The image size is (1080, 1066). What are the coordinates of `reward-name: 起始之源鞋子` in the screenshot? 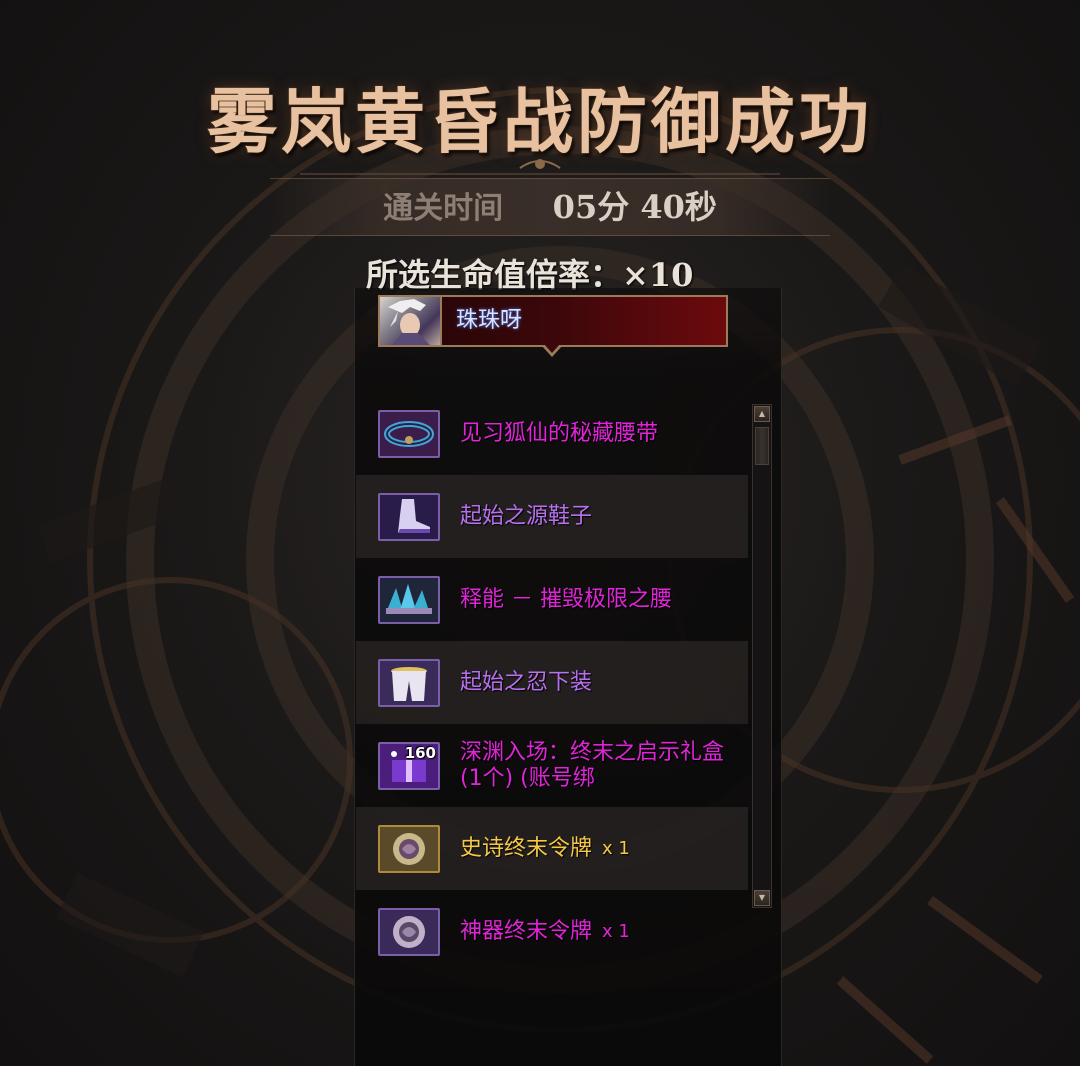 It's located at (526, 516).